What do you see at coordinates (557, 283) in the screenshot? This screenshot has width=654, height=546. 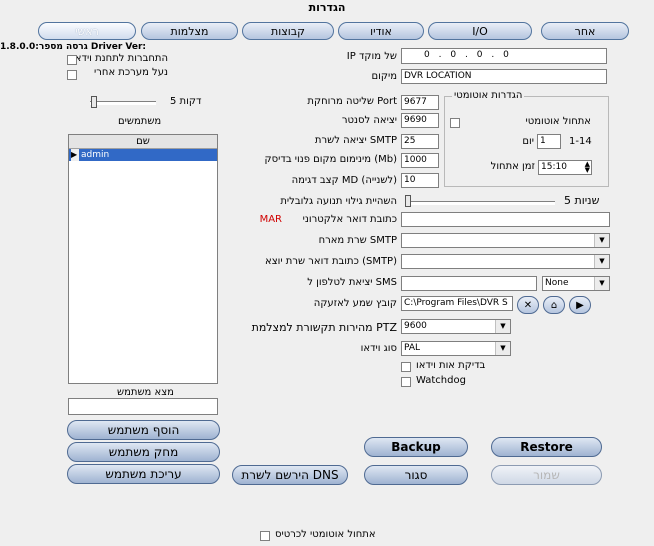 I see `sms-mode-value: None` at bounding box center [557, 283].